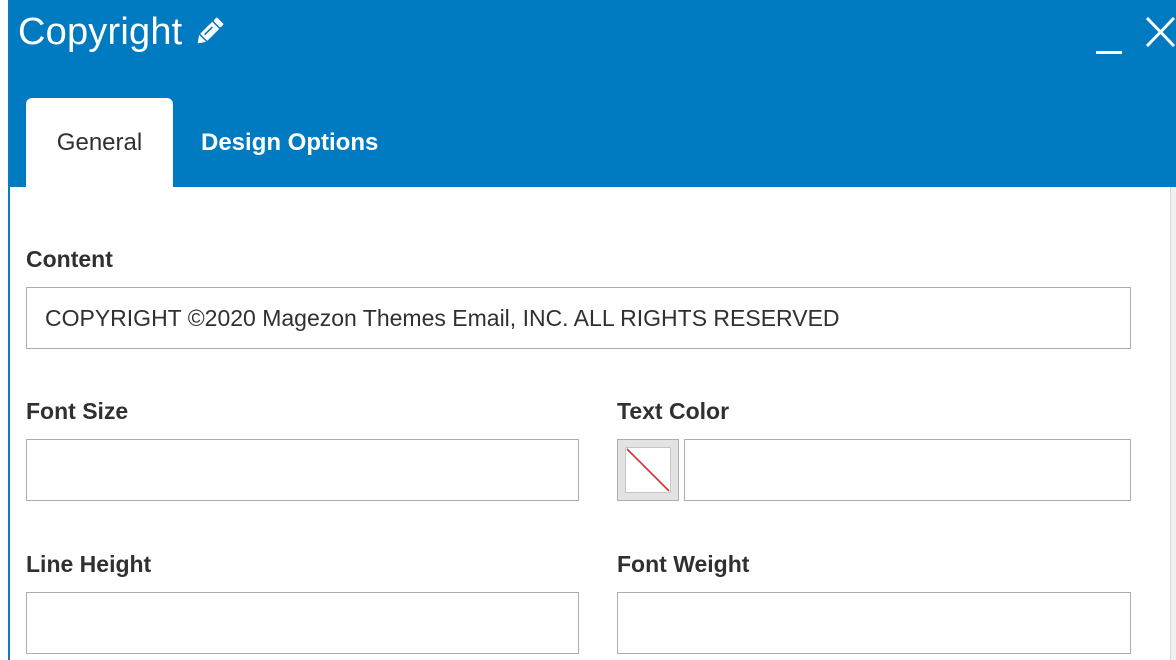  I want to click on tab-general: General, so click(99, 142).